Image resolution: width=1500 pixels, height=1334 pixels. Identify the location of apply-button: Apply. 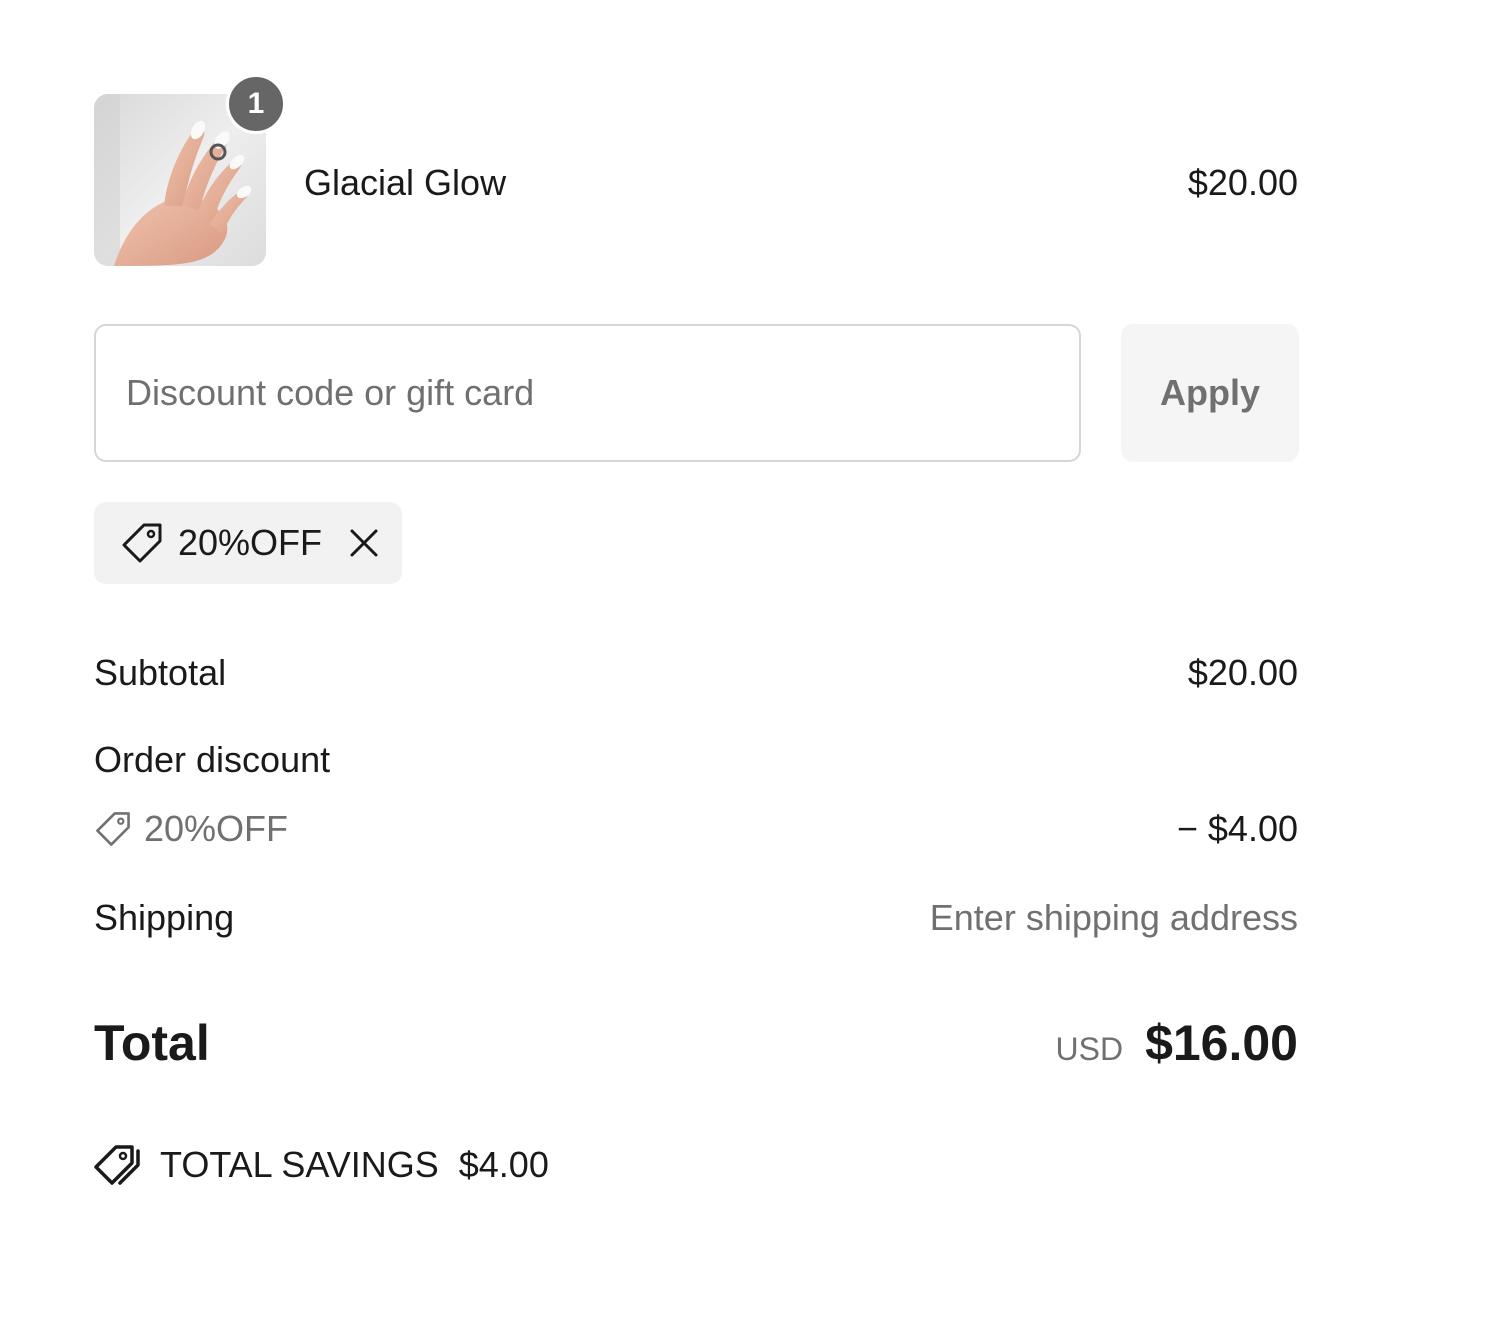
(1210, 393).